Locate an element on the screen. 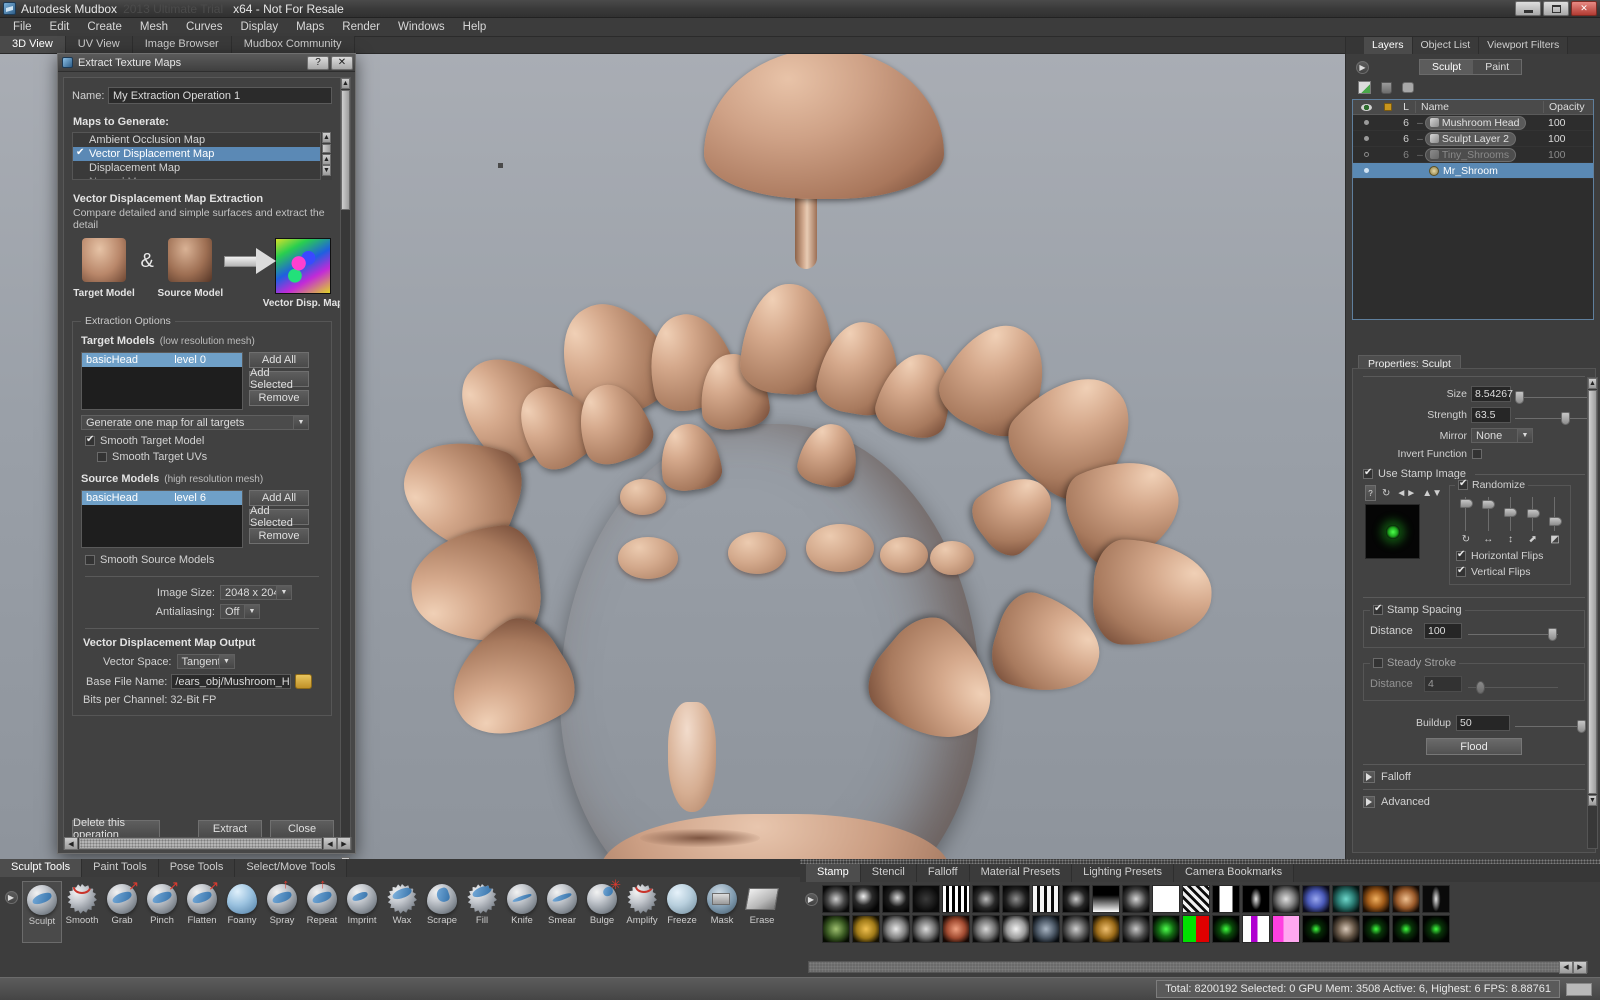 This screenshot has height=1000, width=1600. tab-stamp: Stamp is located at coordinates (833, 873).